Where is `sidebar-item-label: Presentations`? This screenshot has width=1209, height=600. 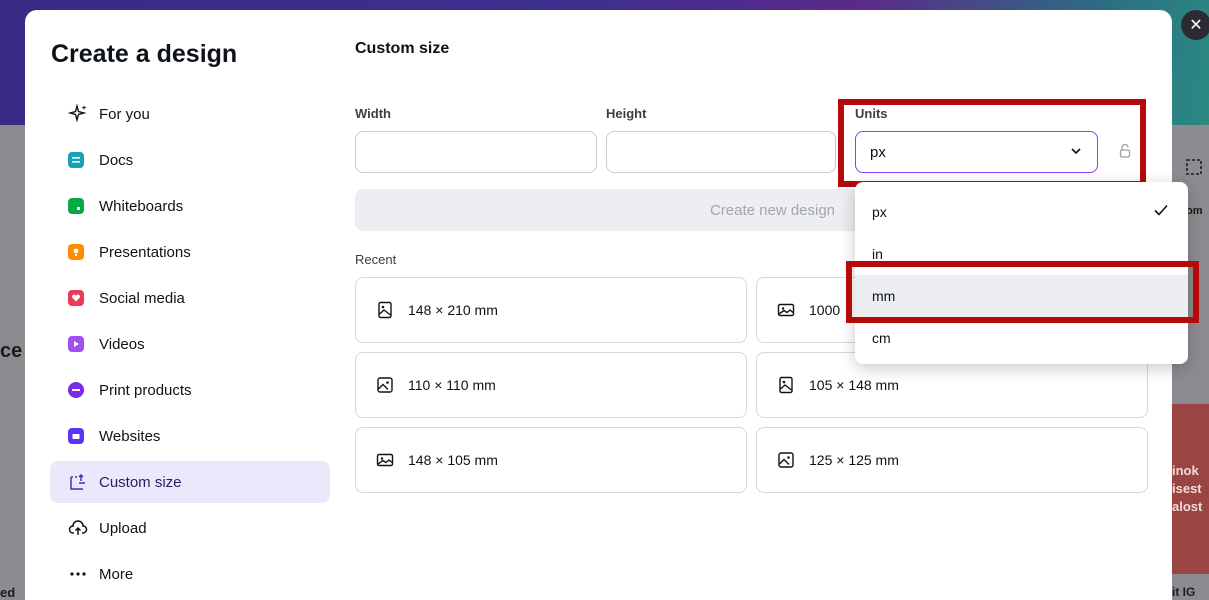
sidebar-item-label: Presentations is located at coordinates (145, 252).